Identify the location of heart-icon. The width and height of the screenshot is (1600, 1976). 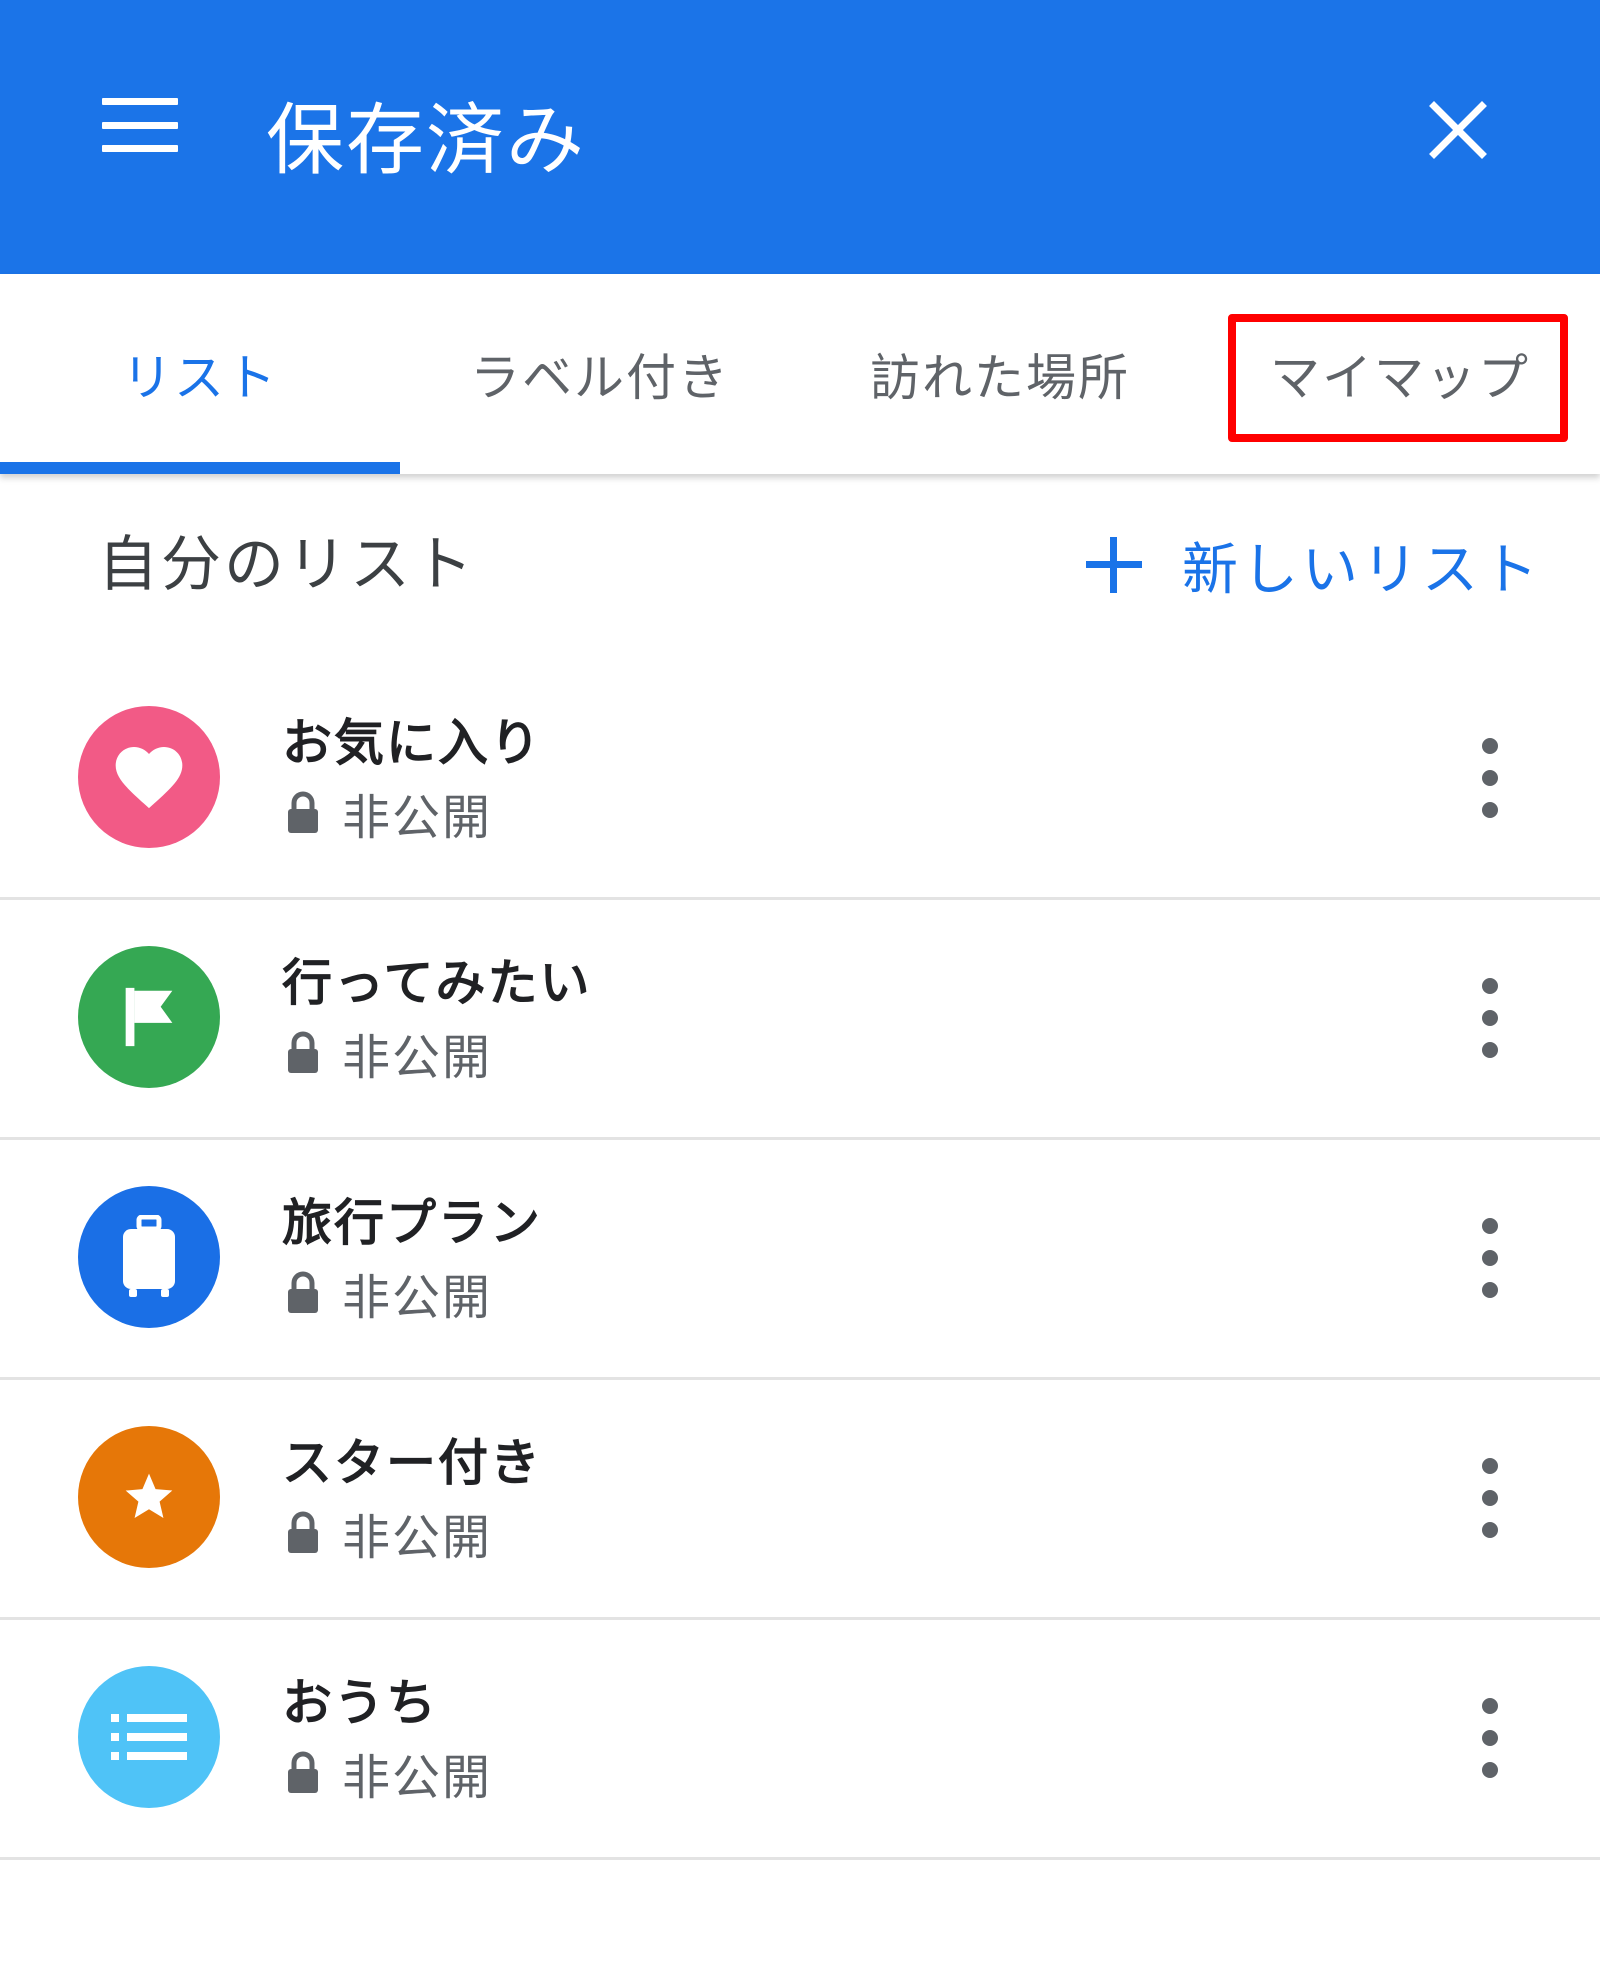
(149, 778).